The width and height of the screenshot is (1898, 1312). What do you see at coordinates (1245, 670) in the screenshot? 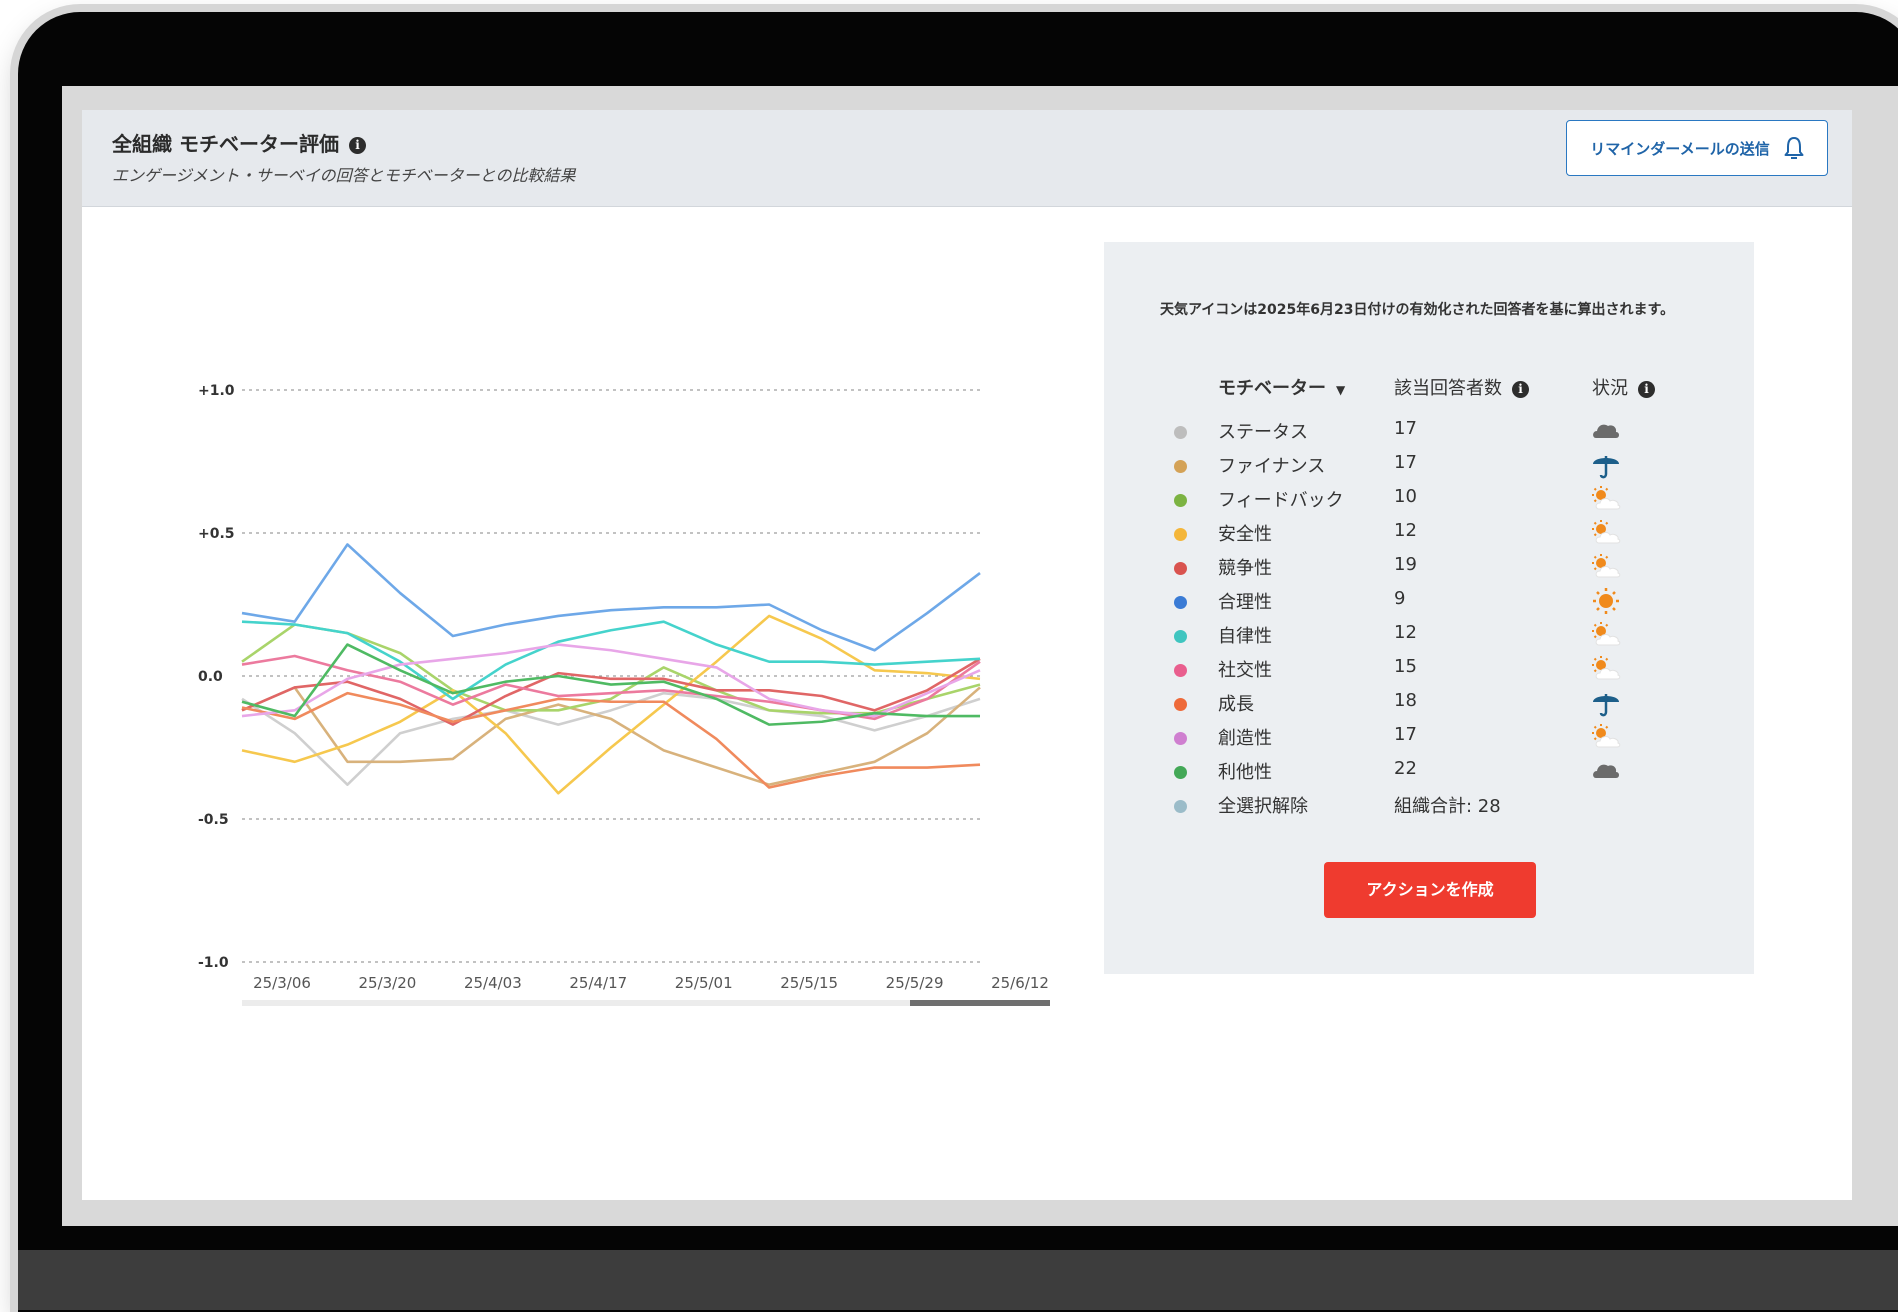
I see `motivator-name: 社交性` at bounding box center [1245, 670].